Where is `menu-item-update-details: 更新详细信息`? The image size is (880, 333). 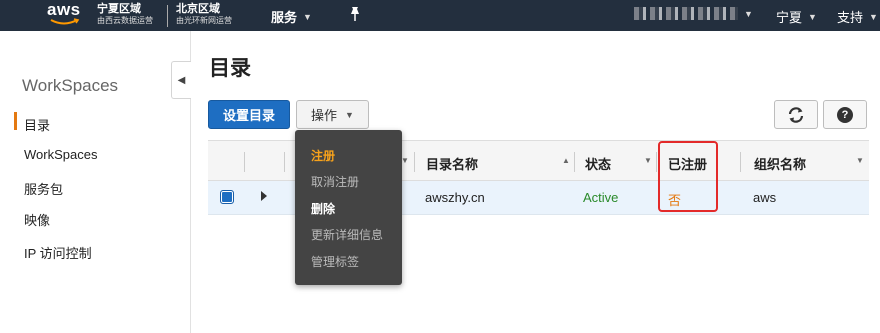
menu-item-update-details: 更新详细信息 is located at coordinates (347, 234).